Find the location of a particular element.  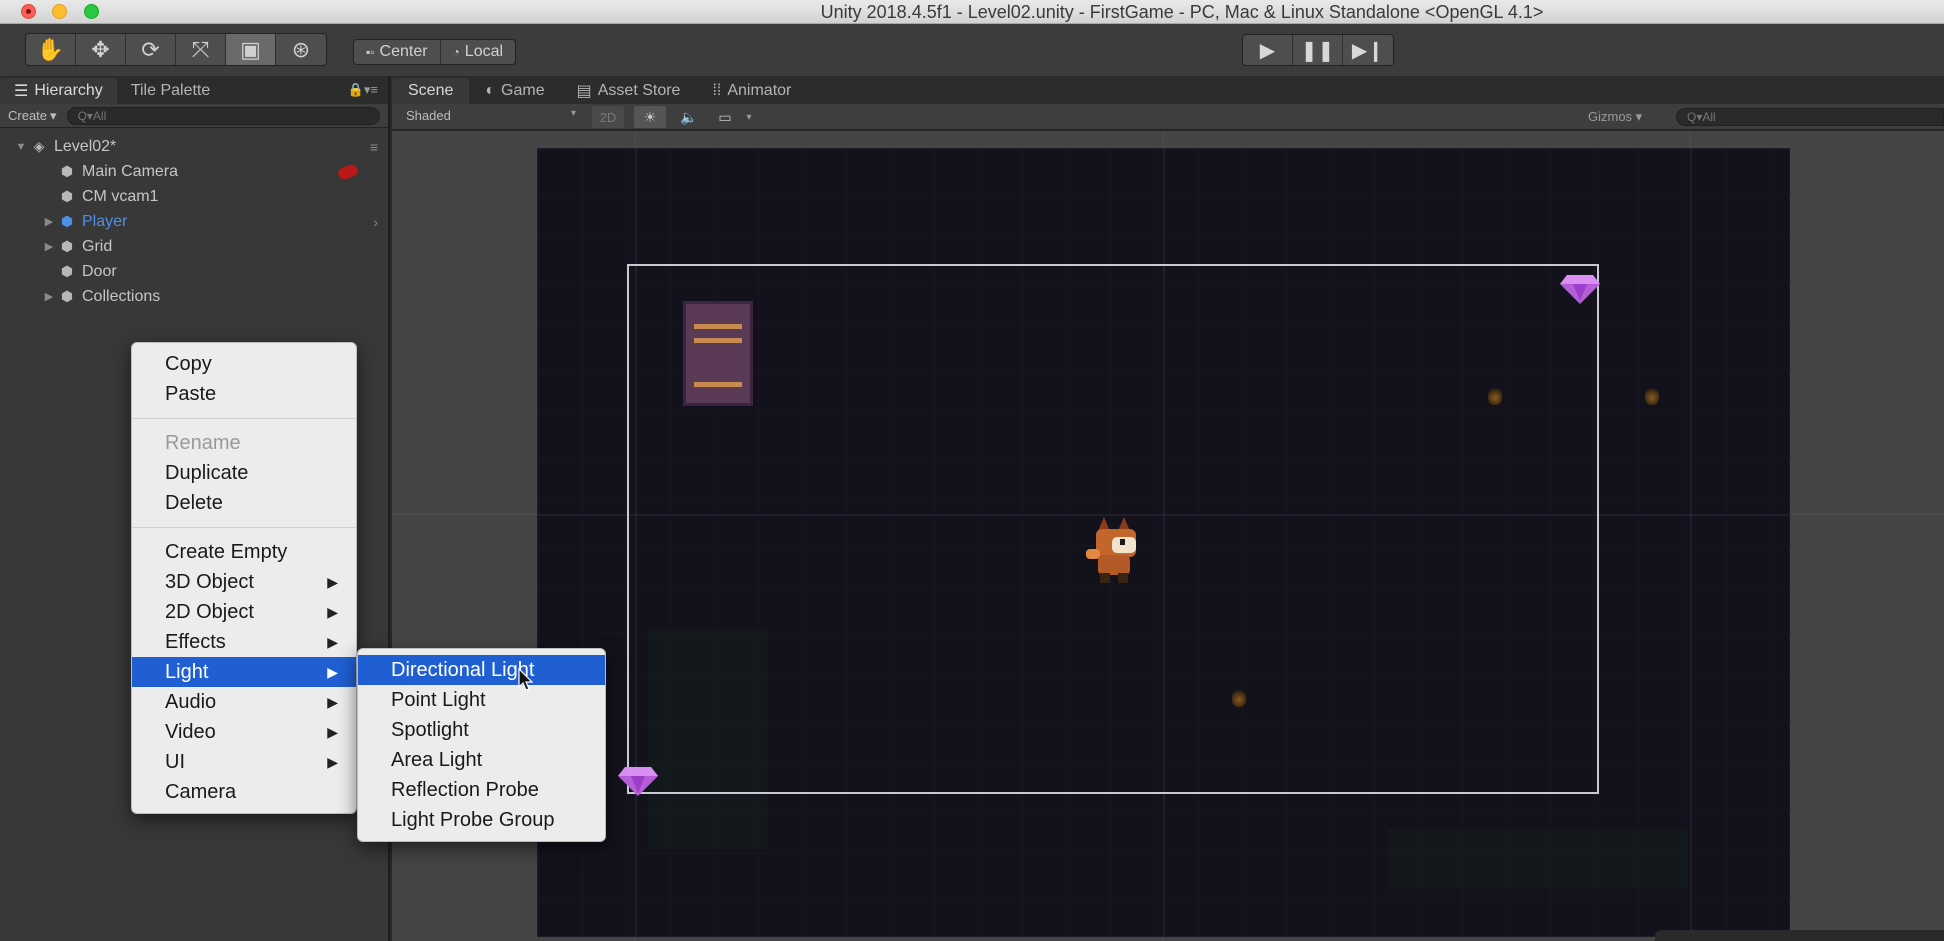

scene-lighting-toggle: ☀ is located at coordinates (650, 117).